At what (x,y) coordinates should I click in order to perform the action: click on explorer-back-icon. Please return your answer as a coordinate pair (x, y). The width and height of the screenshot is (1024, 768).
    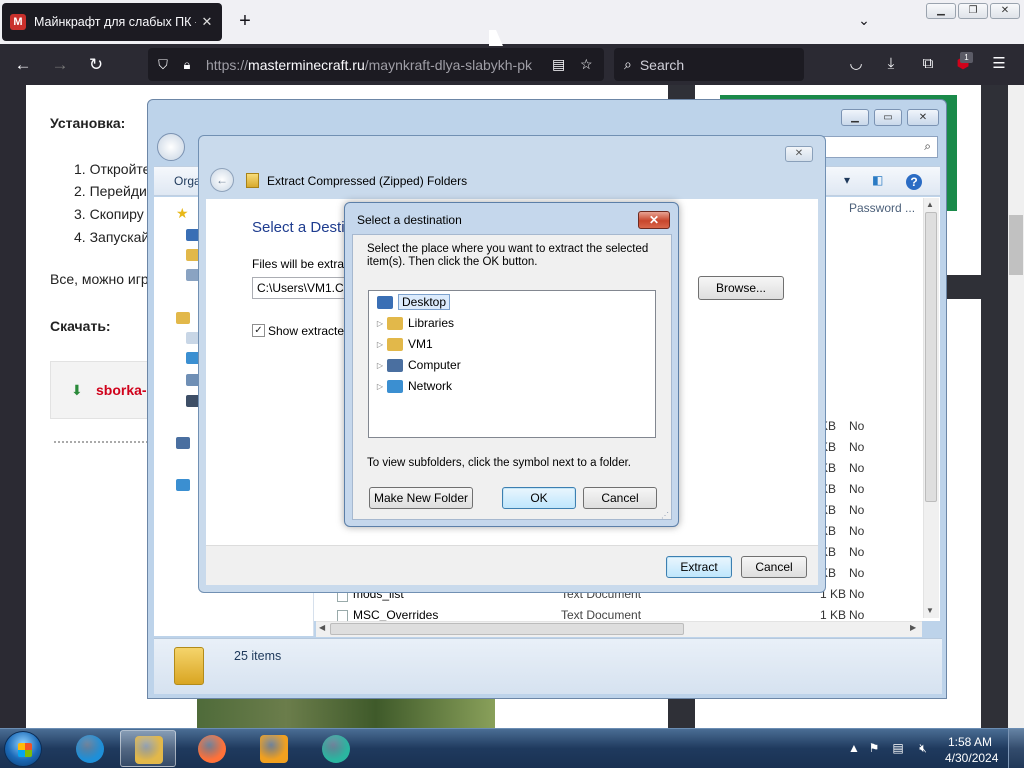
    Looking at the image, I should click on (171, 147).